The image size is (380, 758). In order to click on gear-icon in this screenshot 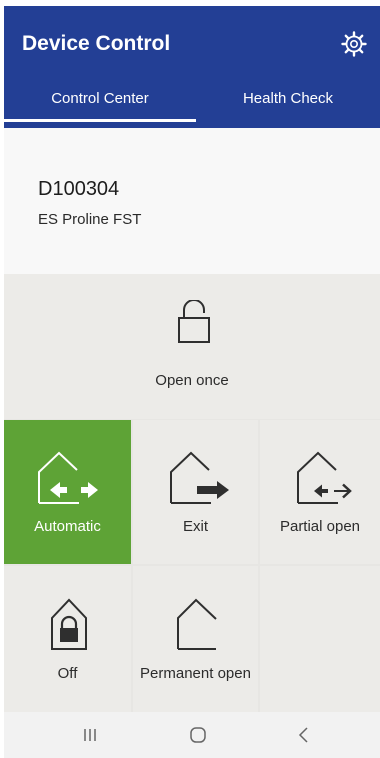, I will do `click(354, 44)`.